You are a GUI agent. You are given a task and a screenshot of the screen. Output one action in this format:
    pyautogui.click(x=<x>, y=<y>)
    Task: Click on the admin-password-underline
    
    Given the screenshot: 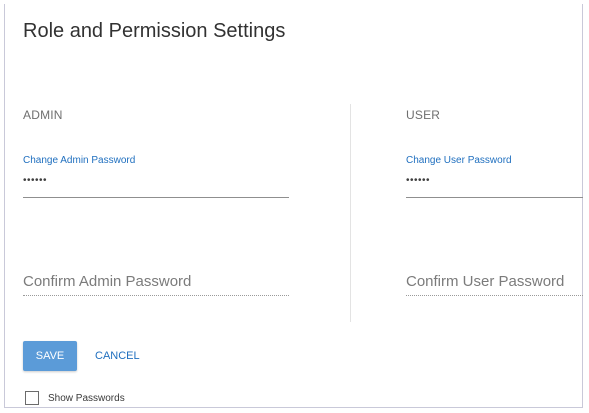 What is the action you would take?
    pyautogui.click(x=156, y=197)
    